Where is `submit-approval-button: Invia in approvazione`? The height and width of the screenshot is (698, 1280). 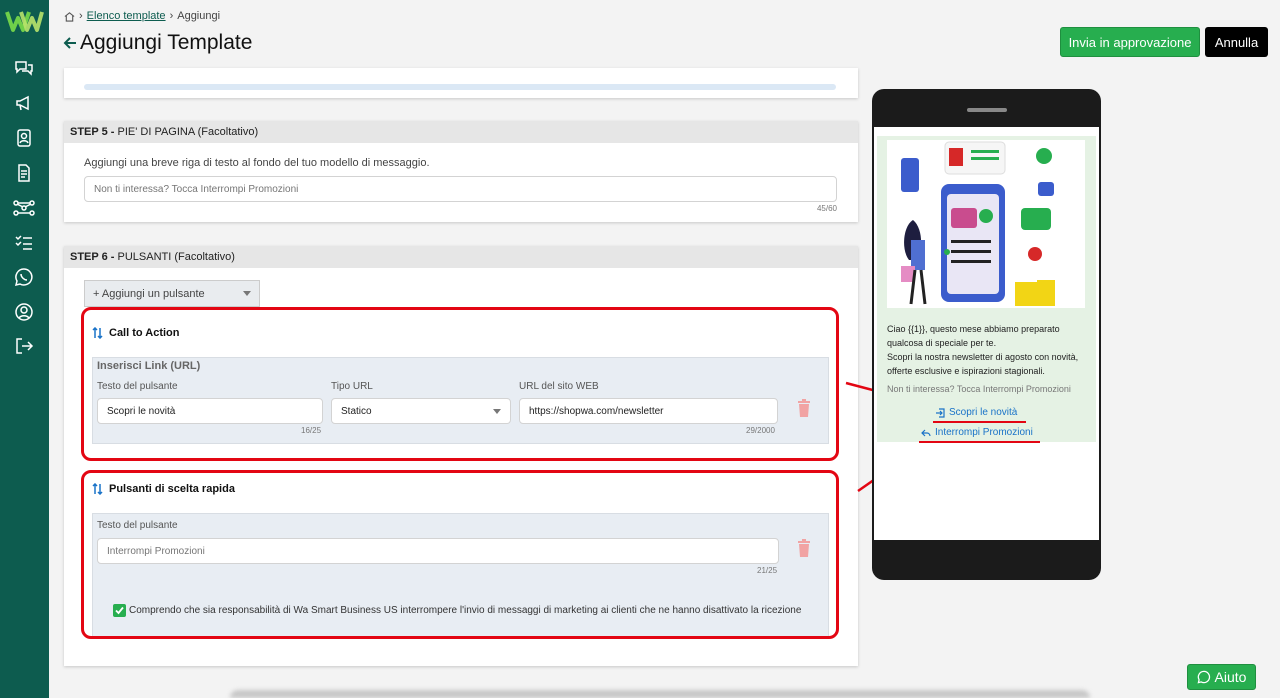 submit-approval-button: Invia in approvazione is located at coordinates (1130, 42).